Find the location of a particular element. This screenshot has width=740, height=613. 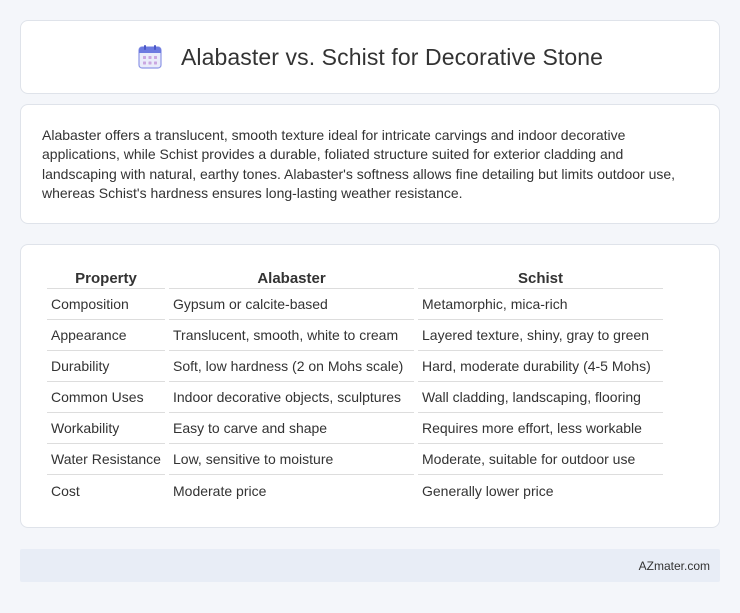

alabaster-cell: Moderate price is located at coordinates (220, 490).